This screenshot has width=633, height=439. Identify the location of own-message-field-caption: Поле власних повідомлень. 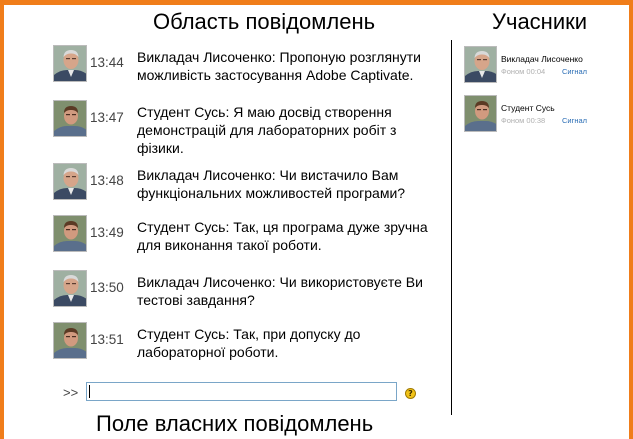
(235, 423).